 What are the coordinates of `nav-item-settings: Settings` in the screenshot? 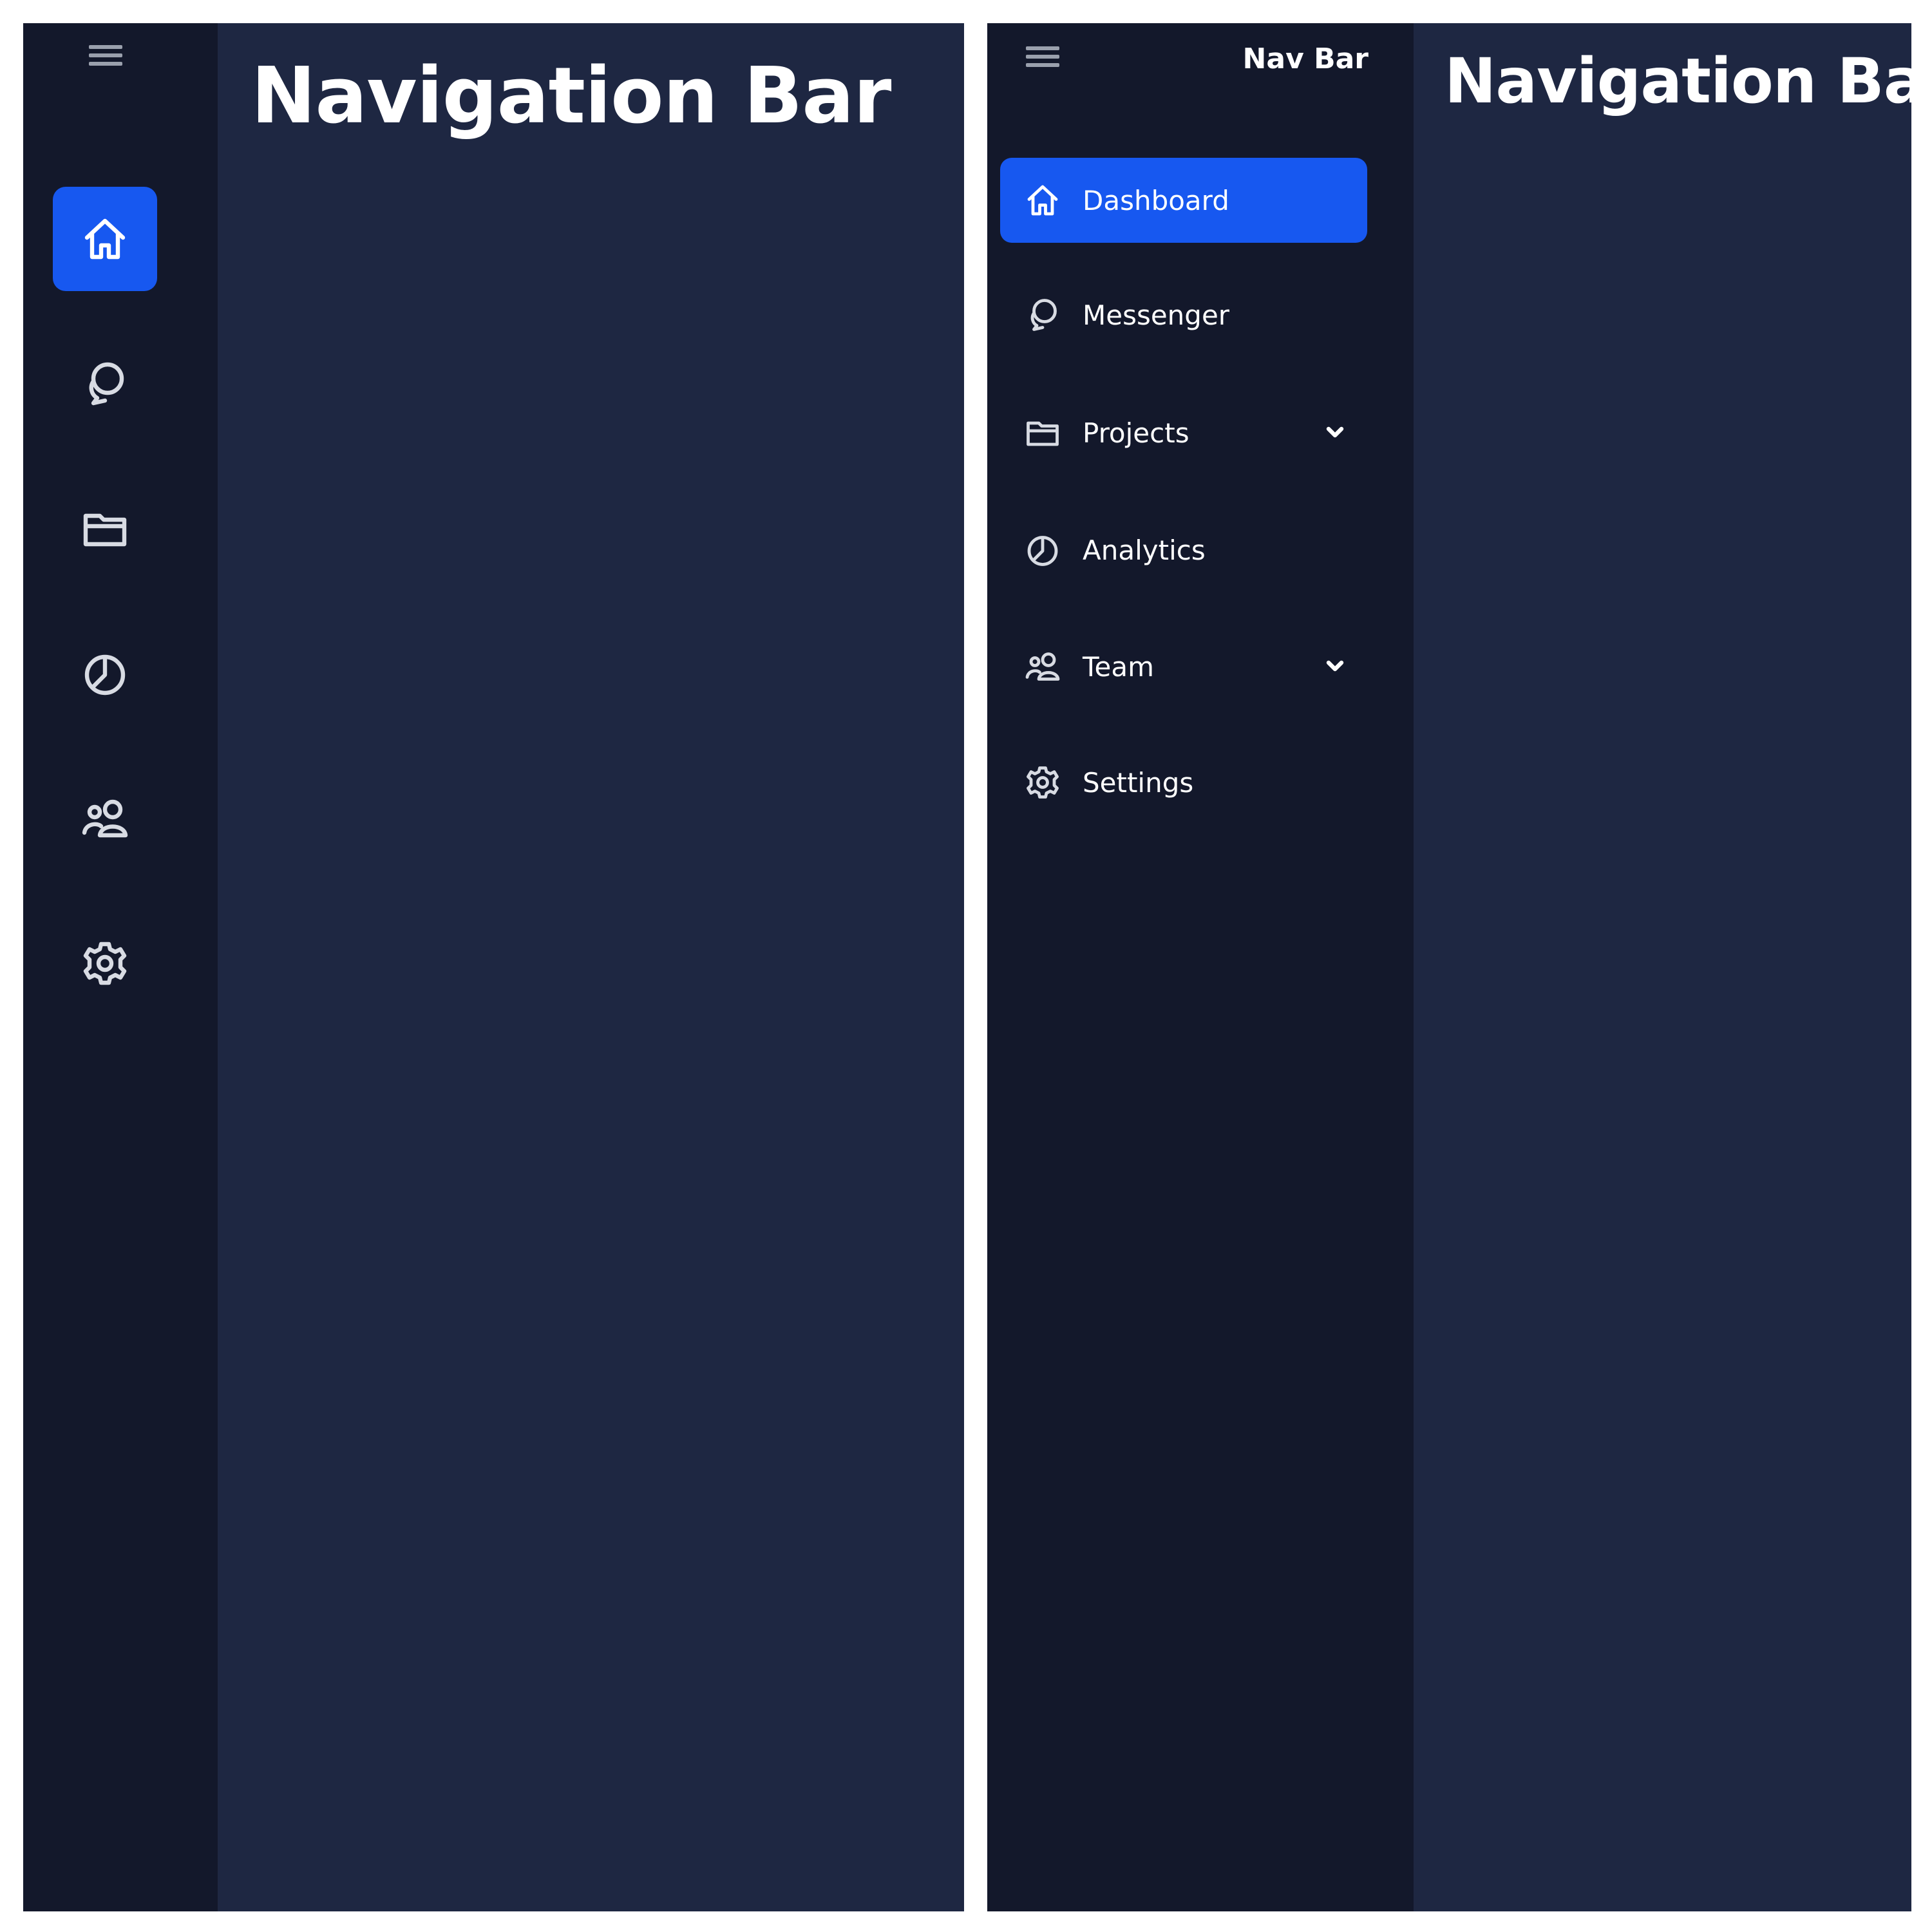 It's located at (1183, 782).